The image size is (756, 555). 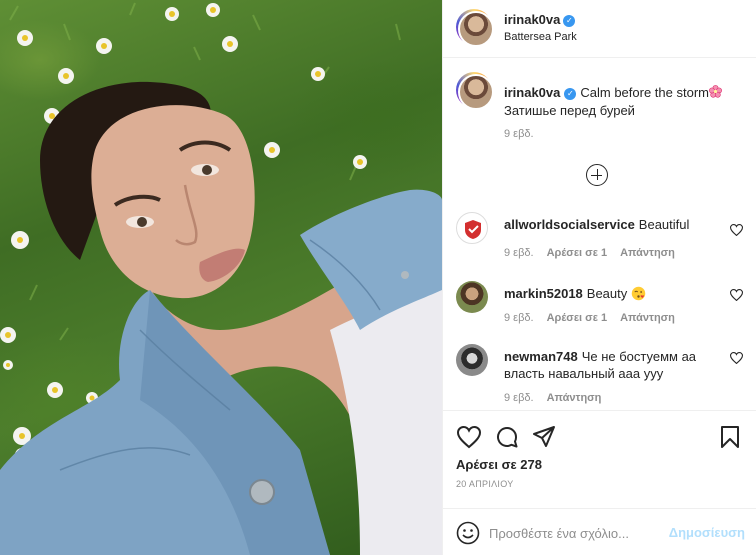 What do you see at coordinates (386, 420) in the screenshot?
I see `white-top` at bounding box center [386, 420].